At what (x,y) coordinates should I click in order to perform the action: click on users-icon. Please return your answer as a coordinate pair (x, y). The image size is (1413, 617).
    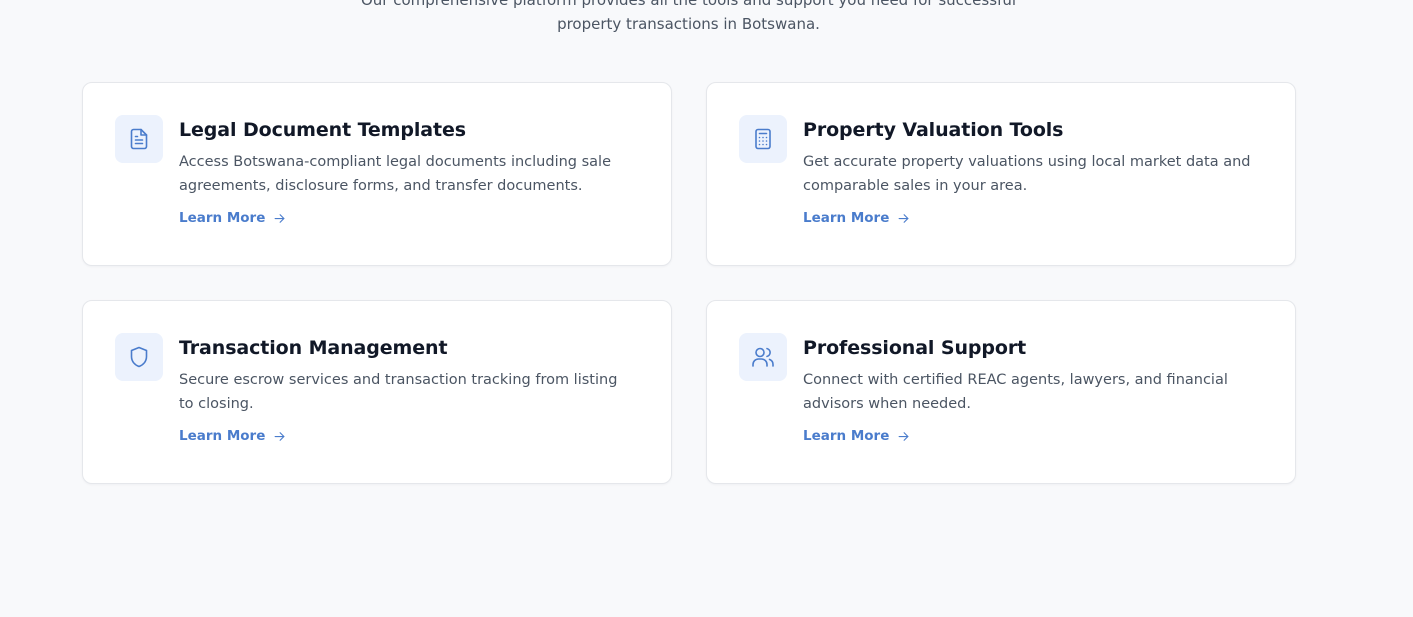
    Looking at the image, I should click on (763, 357).